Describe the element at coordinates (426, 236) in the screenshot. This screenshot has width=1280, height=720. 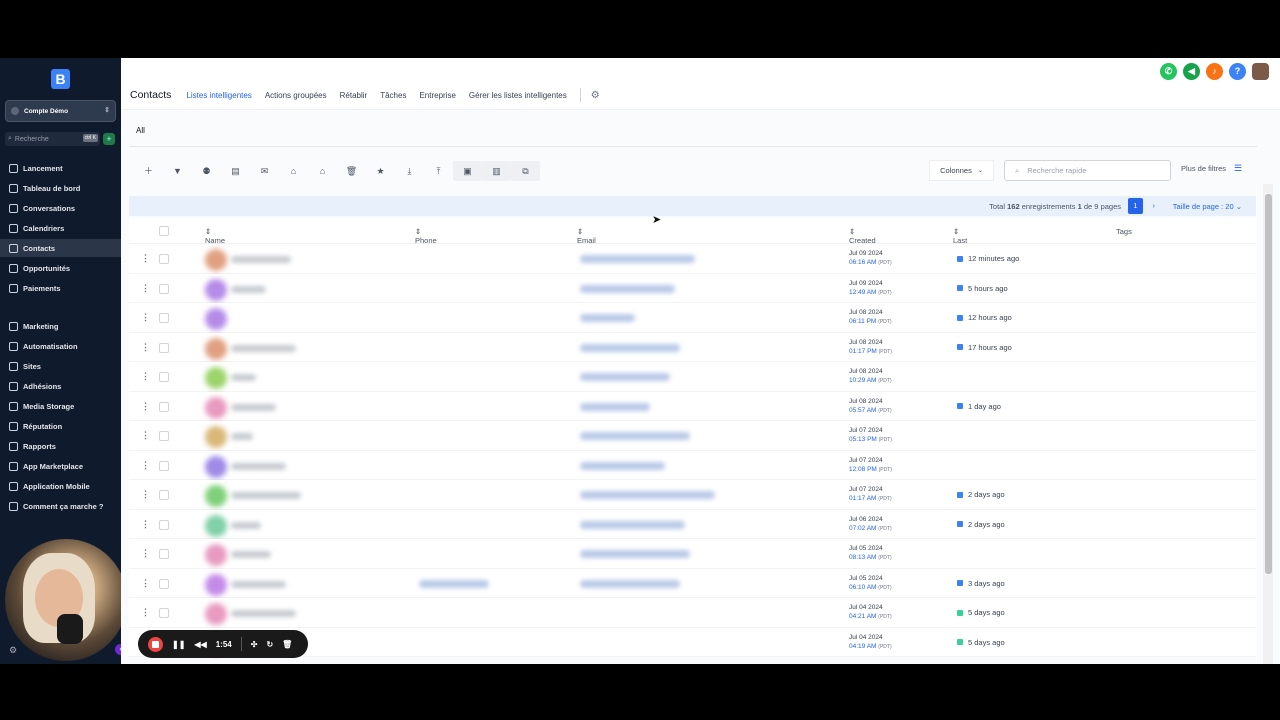
I see `col-phone: Phone ⇕` at that location.